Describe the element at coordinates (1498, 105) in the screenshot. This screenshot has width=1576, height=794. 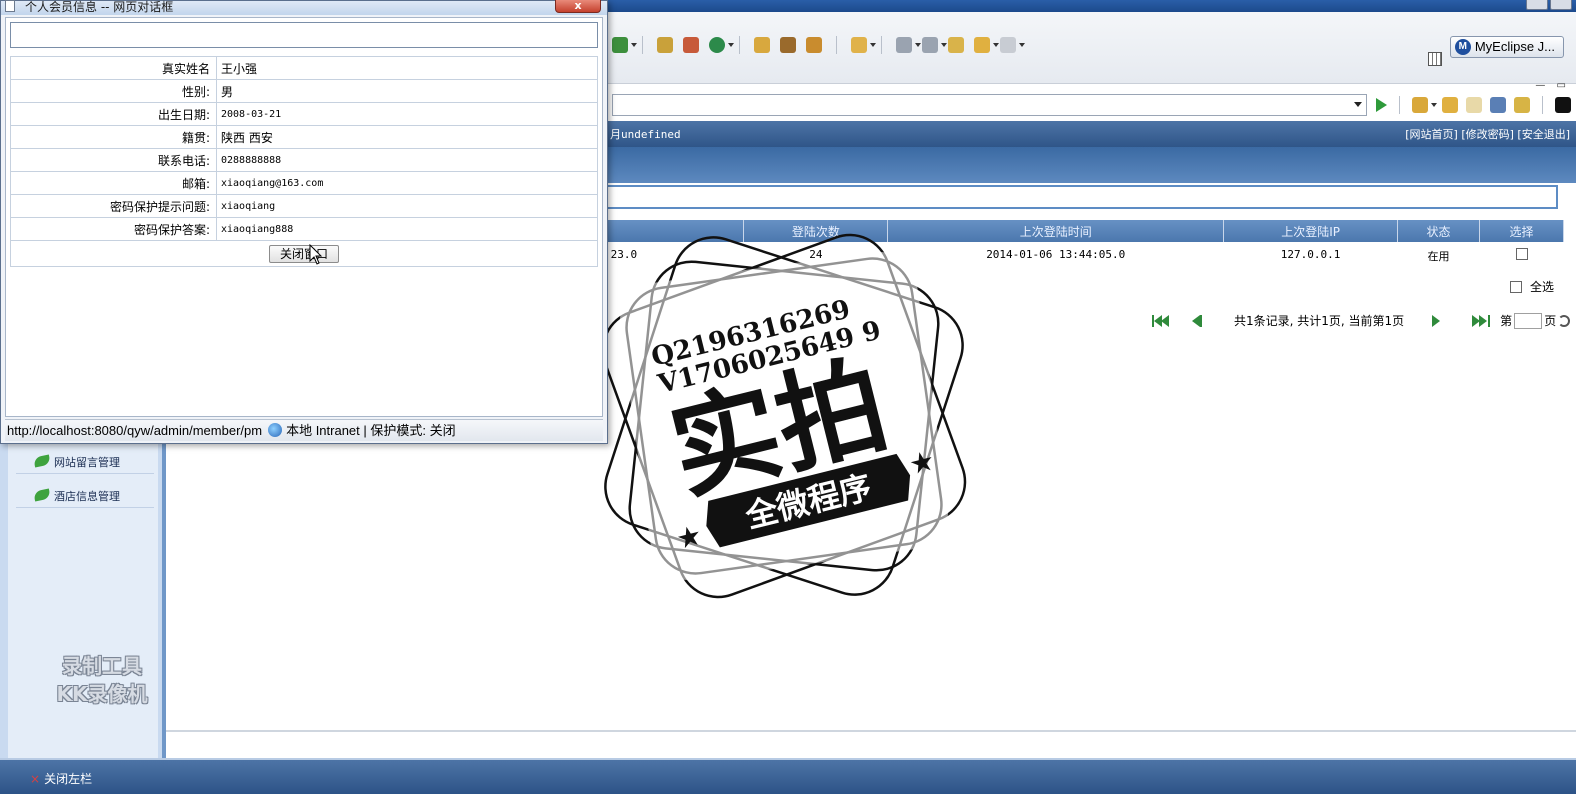
I see `stop-icon` at that location.